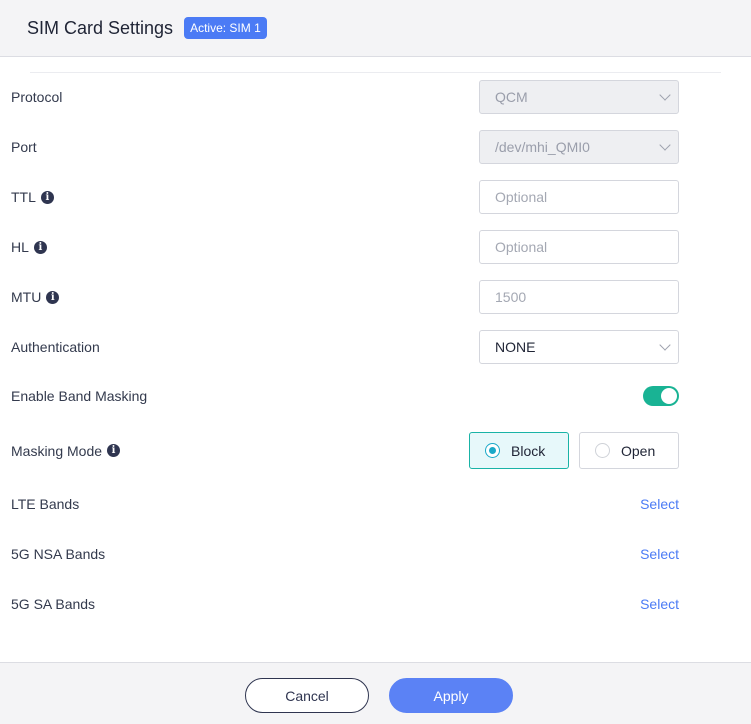 Image resolution: width=751 pixels, height=724 pixels. I want to click on port-label: Port, so click(24, 147).